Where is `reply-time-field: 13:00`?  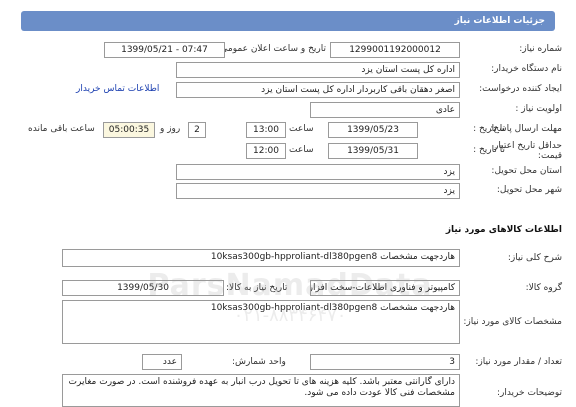
reply-time-field: 13:00 is located at coordinates (266, 130).